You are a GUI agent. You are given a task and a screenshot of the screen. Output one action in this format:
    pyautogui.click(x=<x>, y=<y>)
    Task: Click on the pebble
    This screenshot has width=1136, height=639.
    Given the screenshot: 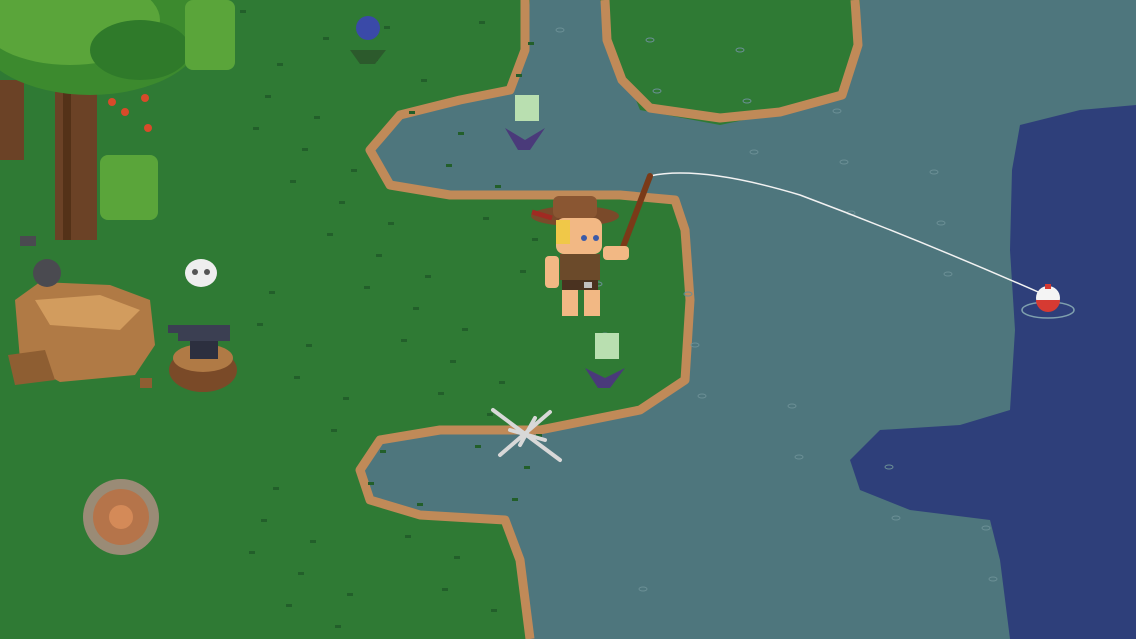 What is the action you would take?
    pyautogui.click(x=146, y=383)
    